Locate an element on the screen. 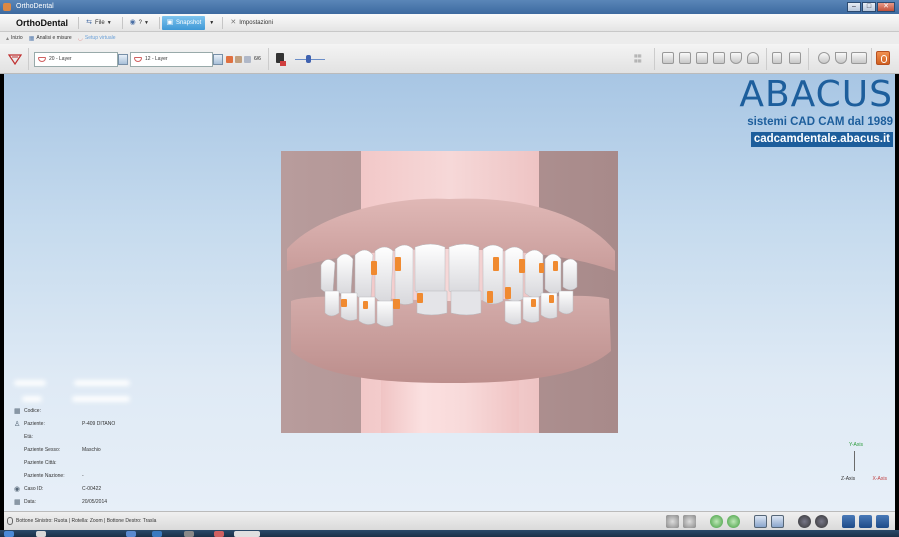 Image resolution: width=899 pixels, height=537 pixels. occlusion-icon is located at coordinates (859, 58).